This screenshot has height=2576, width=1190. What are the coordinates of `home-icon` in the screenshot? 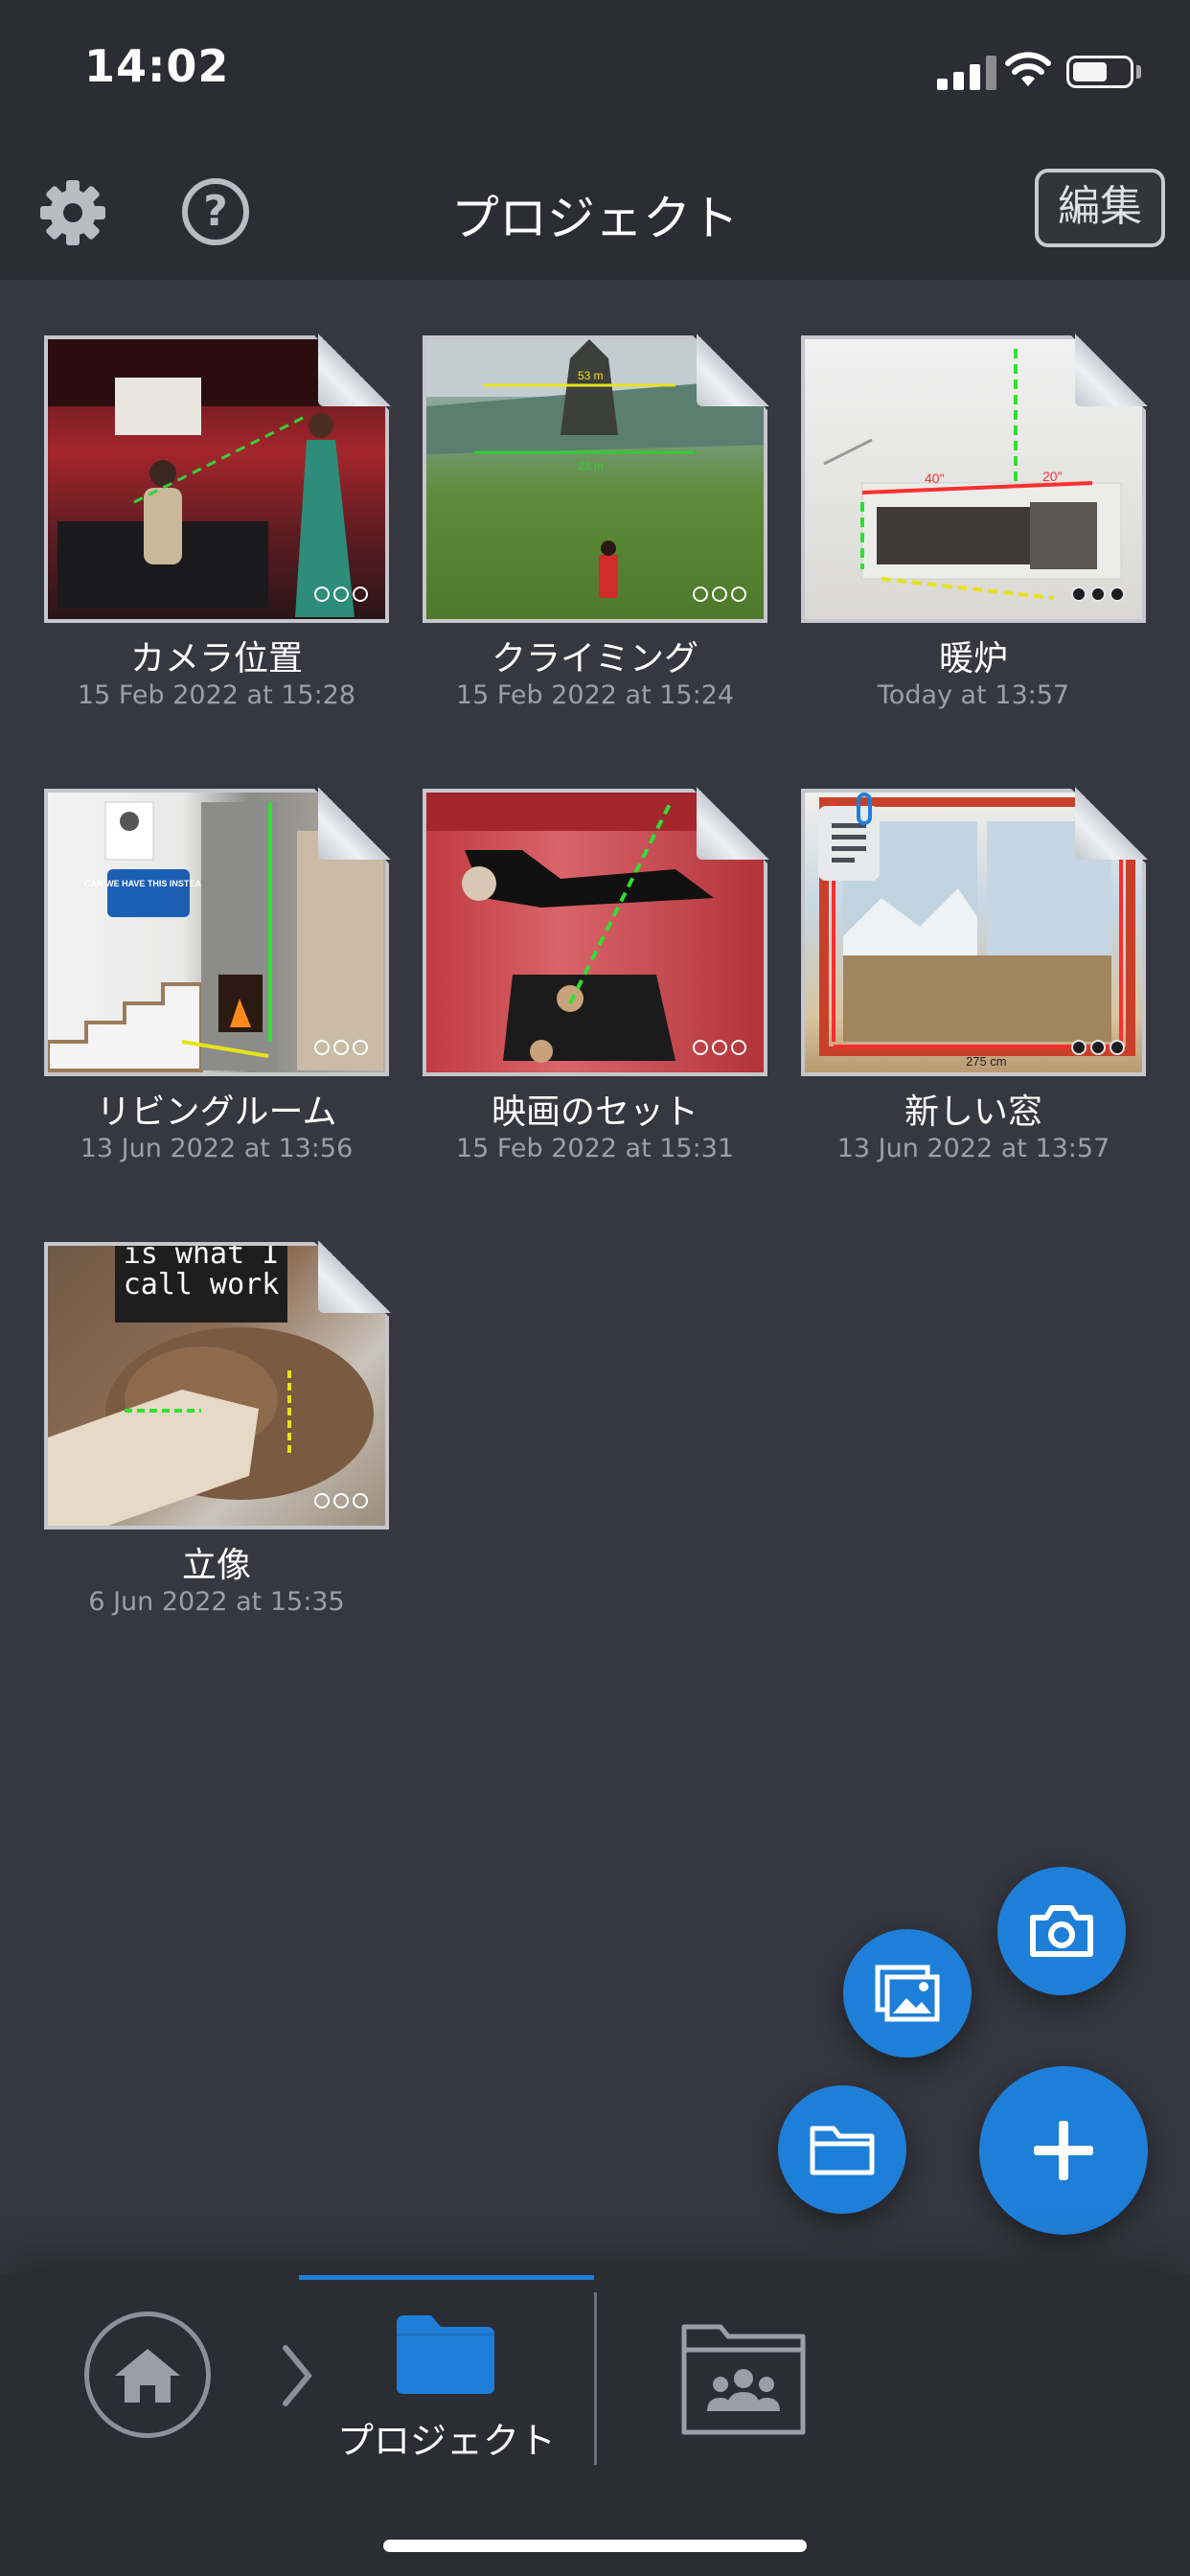 It's located at (148, 2376).